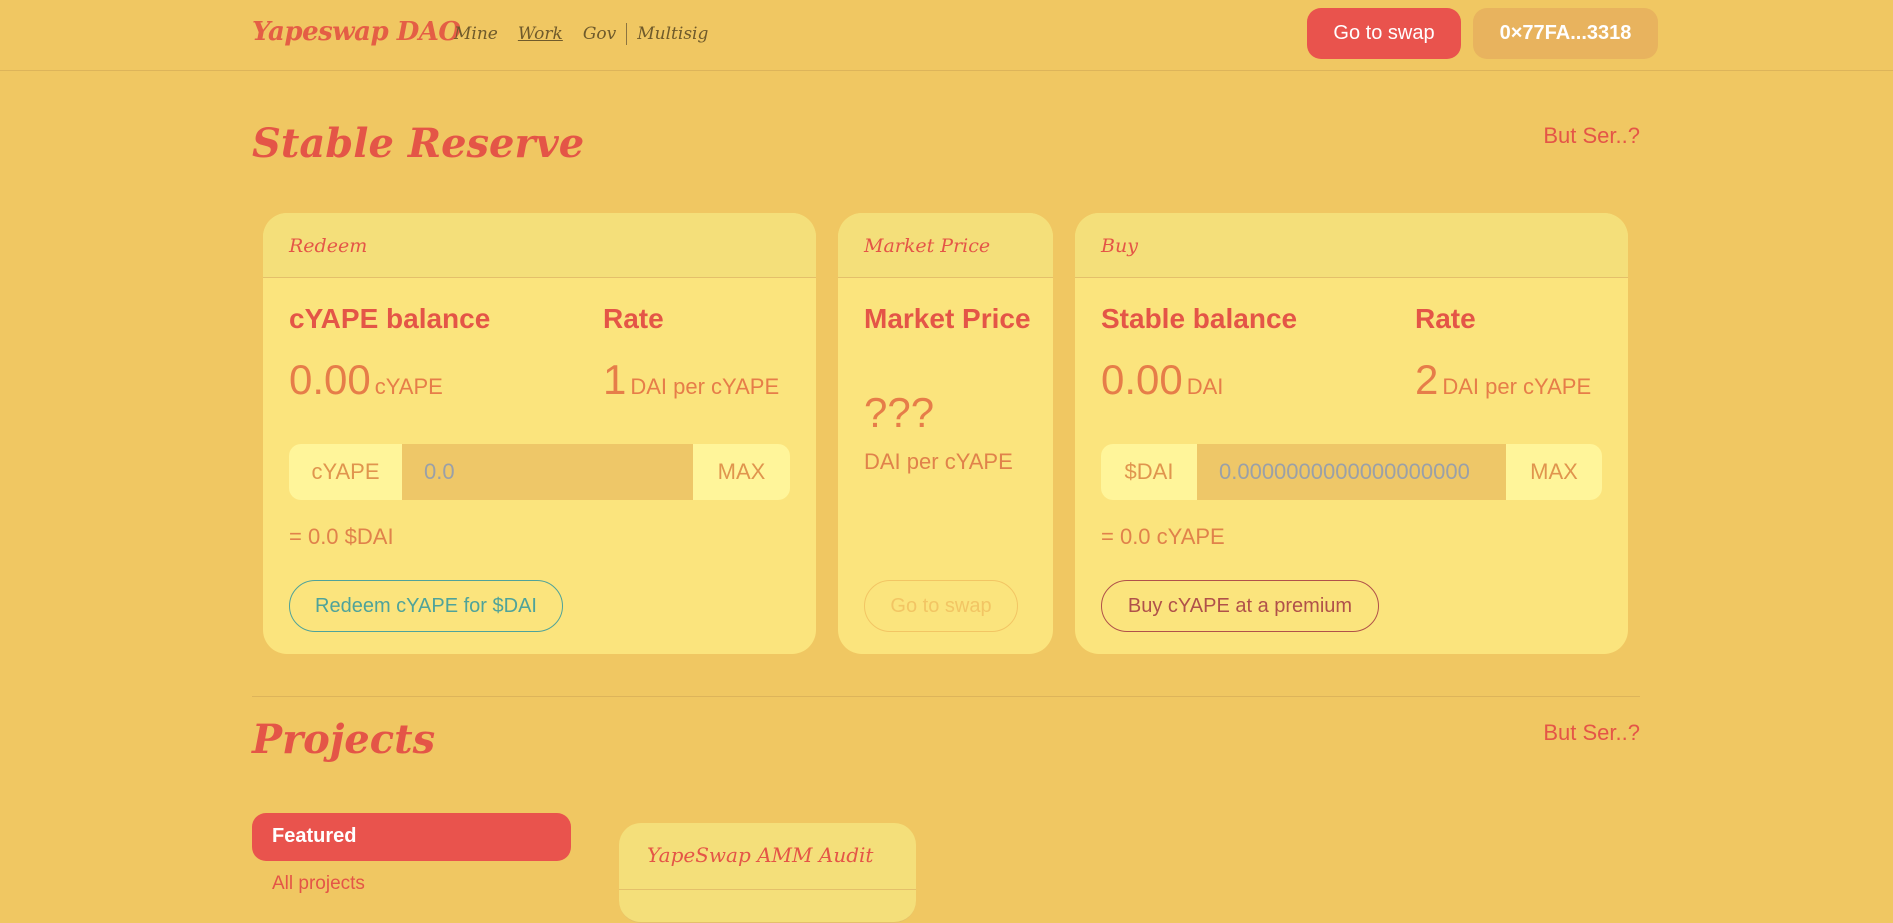 This screenshot has height=923, width=1893. What do you see at coordinates (1554, 472) in the screenshot?
I see `buy-max-button: MAX` at bounding box center [1554, 472].